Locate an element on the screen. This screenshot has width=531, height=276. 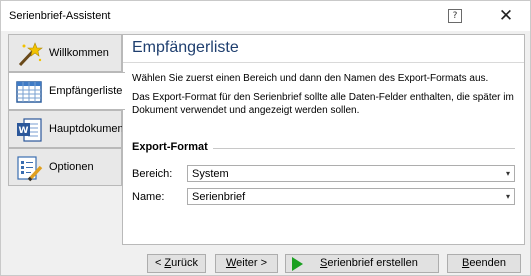
sidebar-item-hauptdokument: W Hauptdokument is located at coordinates (67, 129).